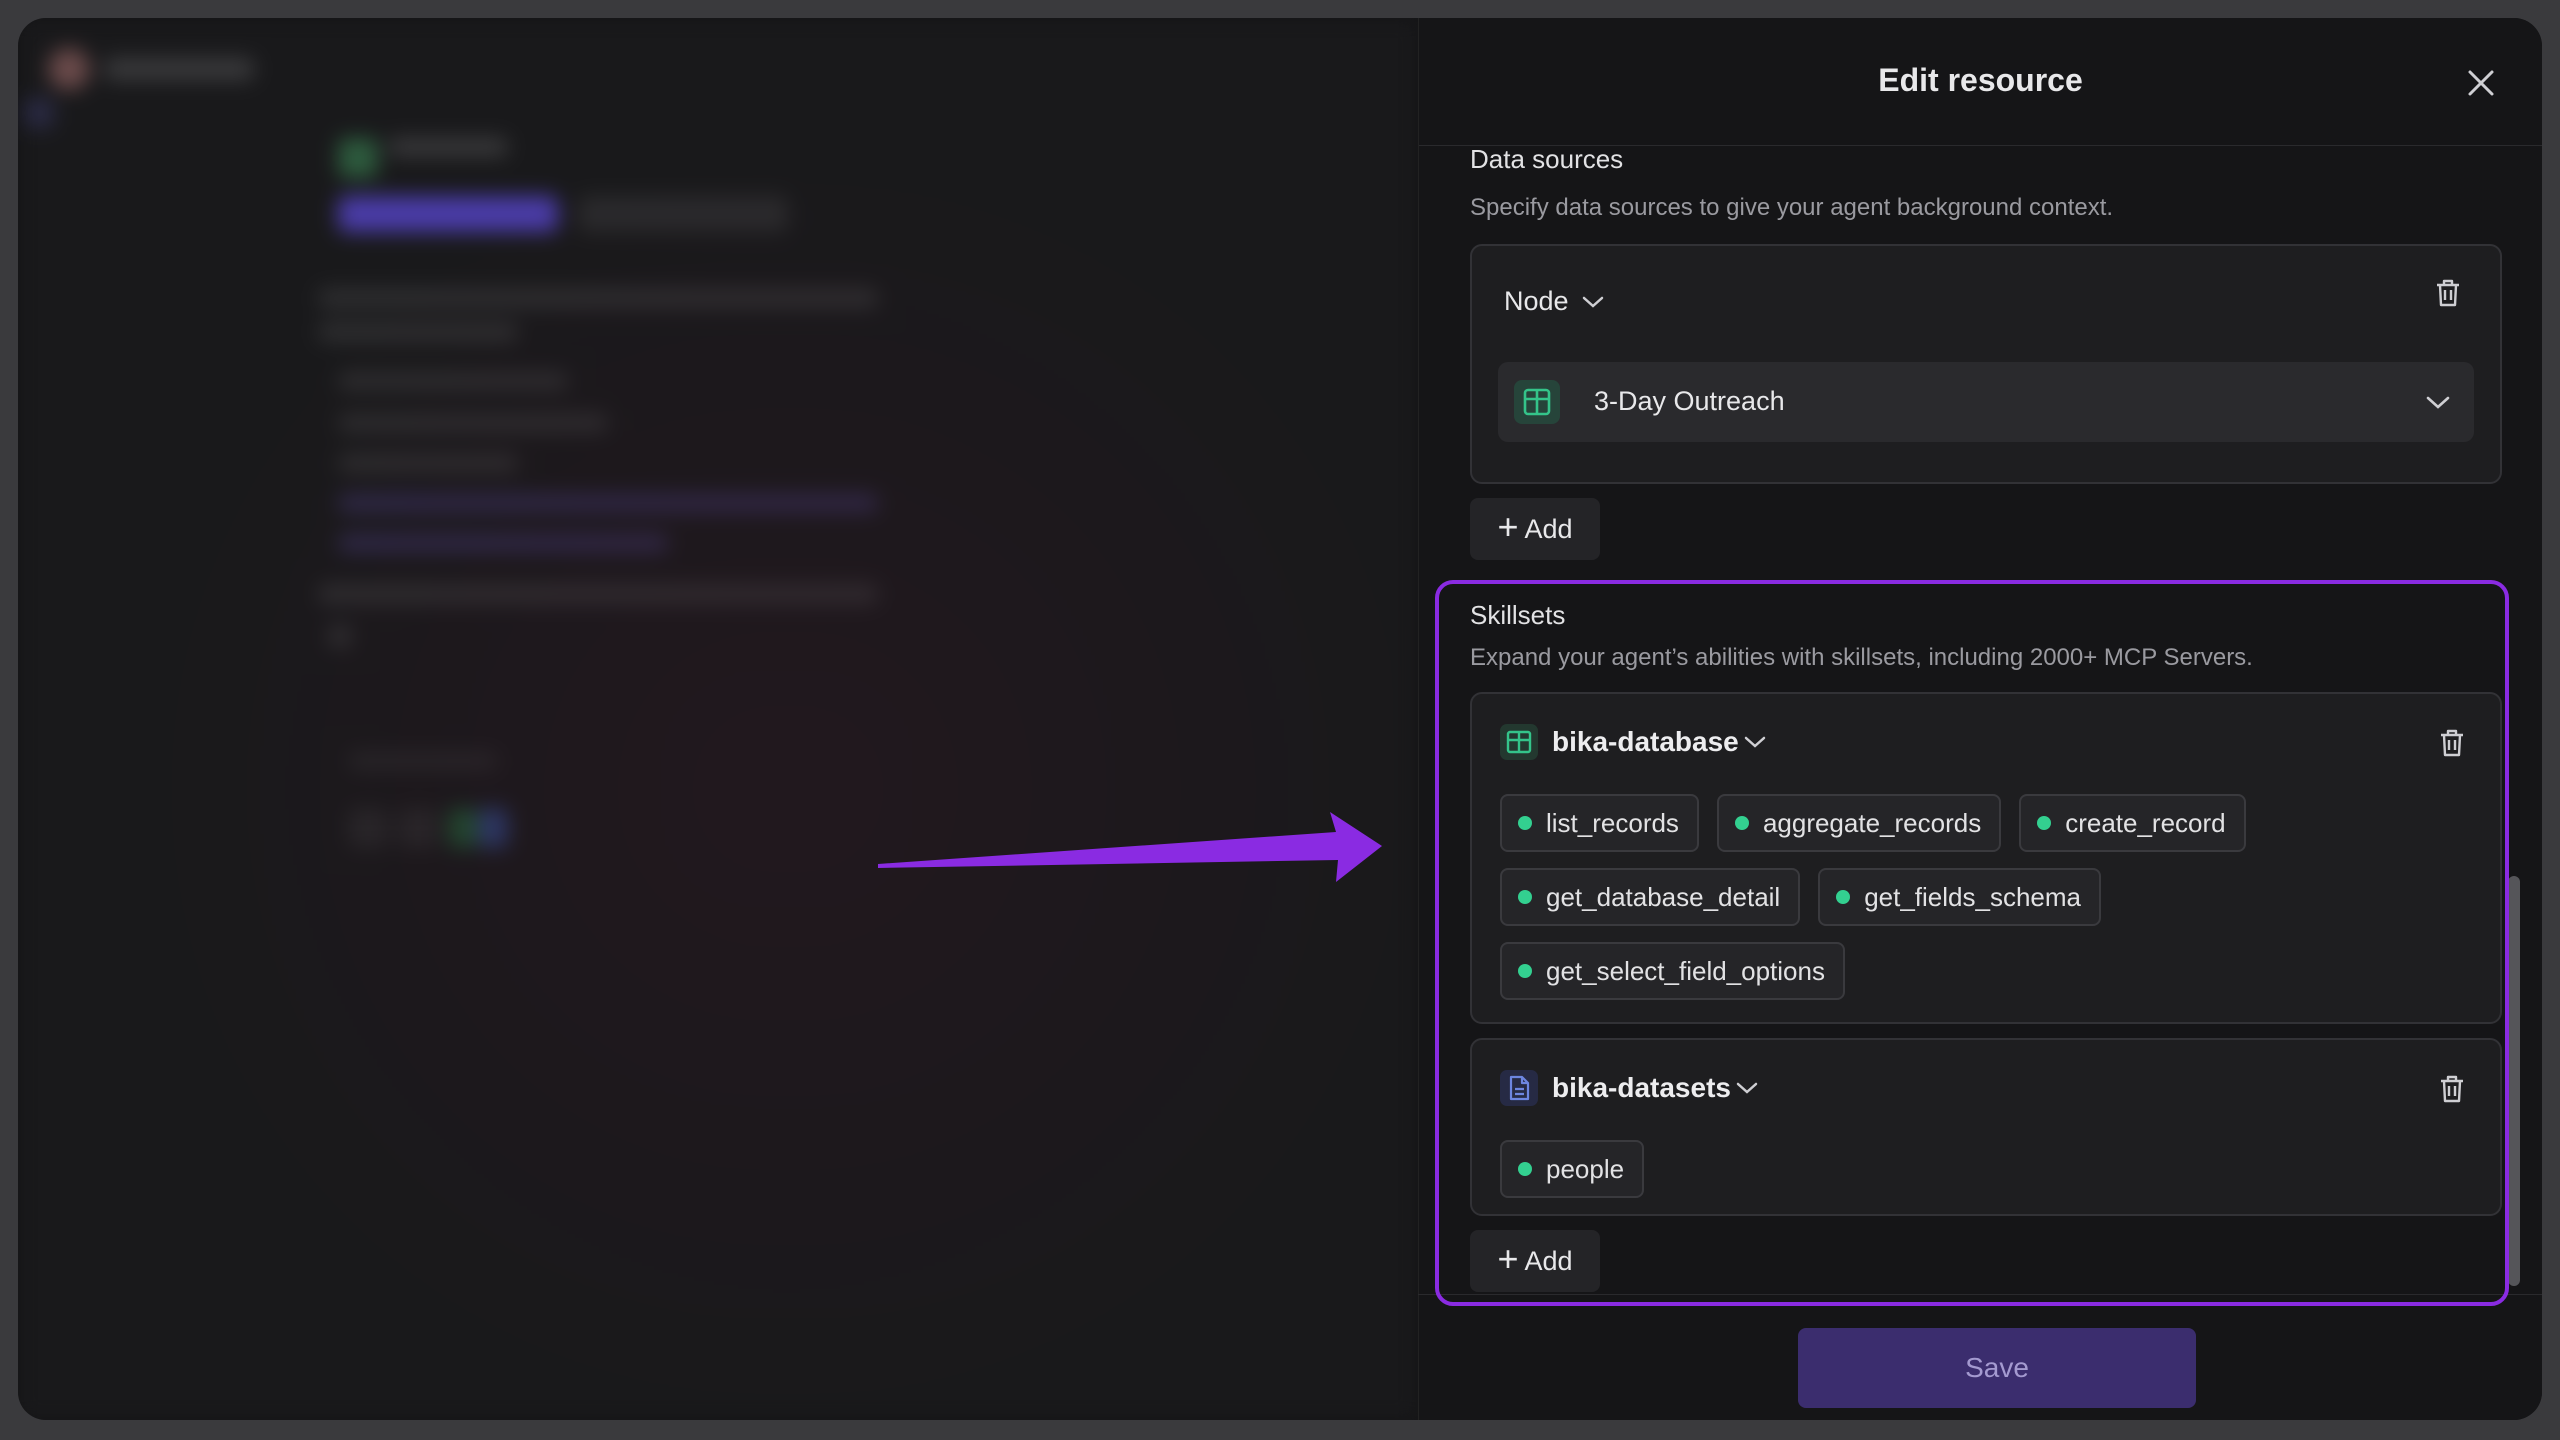 This screenshot has width=2560, height=1440. I want to click on drawer-title: Edit resource, so click(1980, 80).